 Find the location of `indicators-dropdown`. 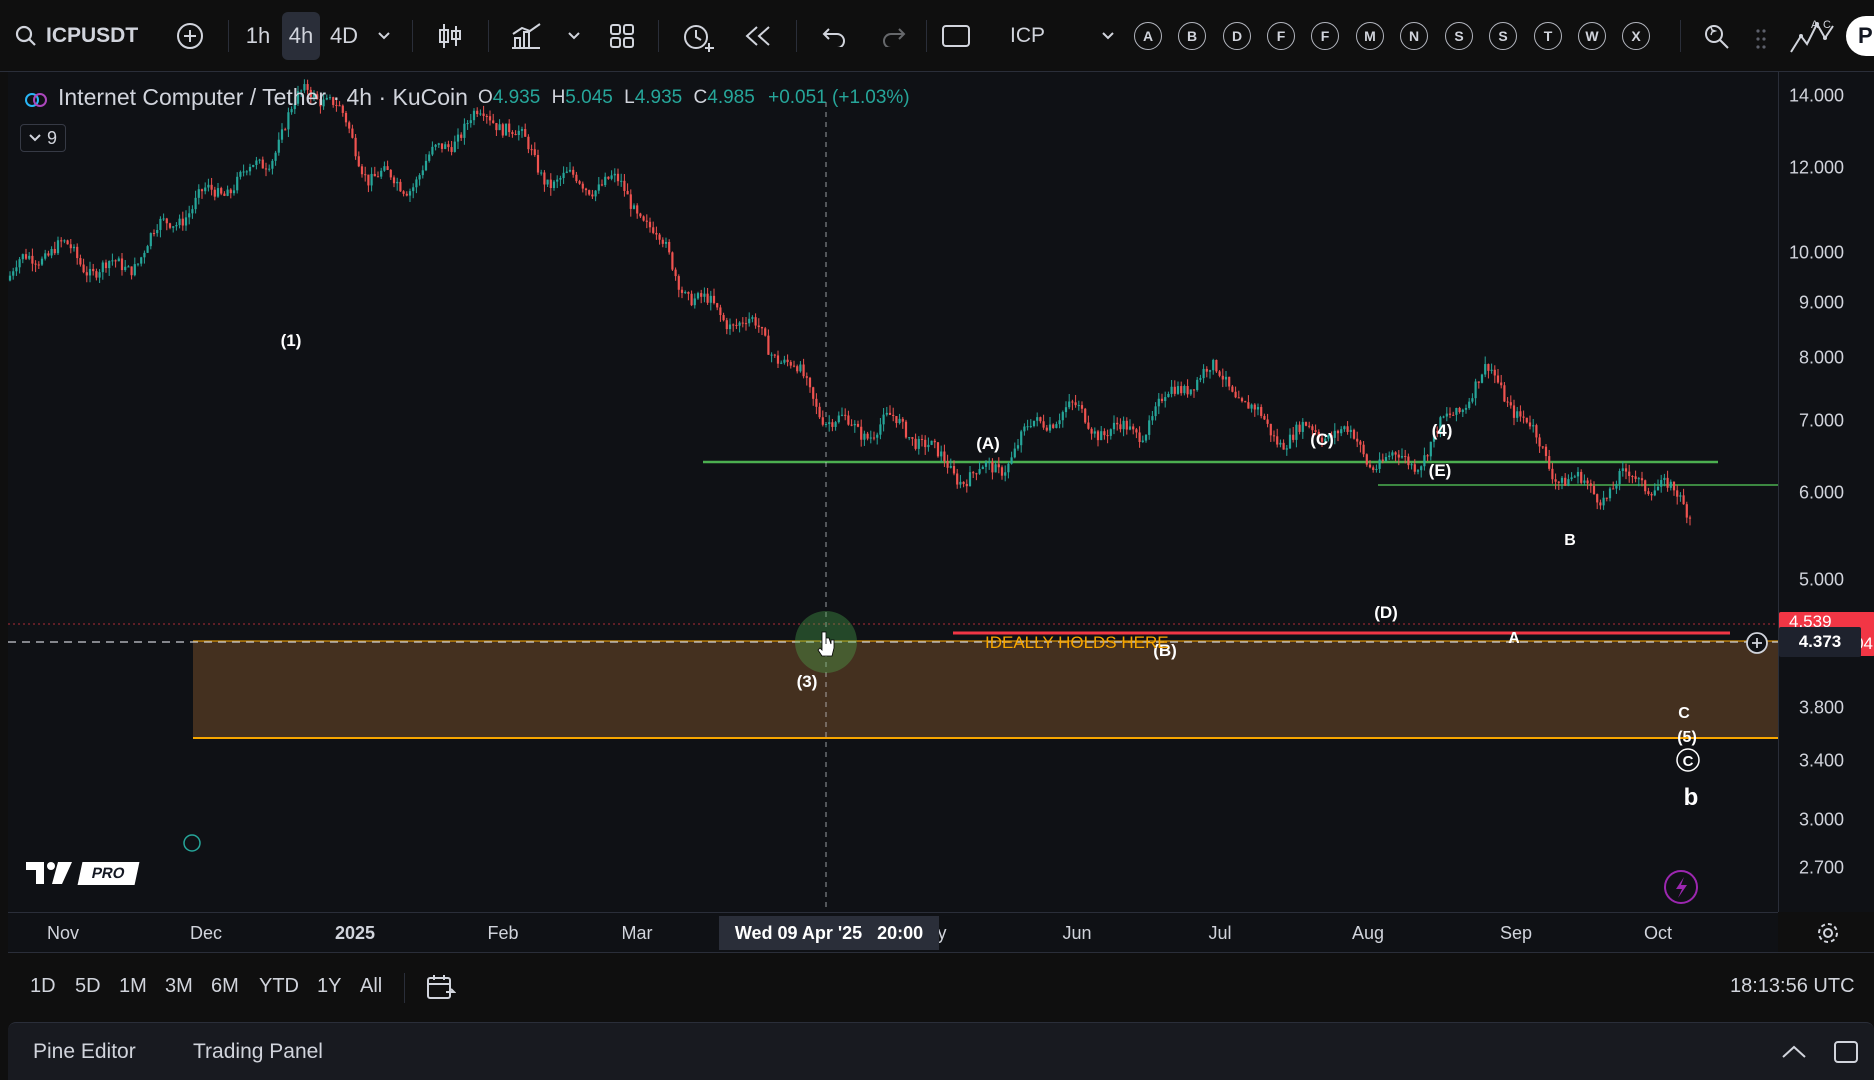

indicators-dropdown is located at coordinates (574, 36).